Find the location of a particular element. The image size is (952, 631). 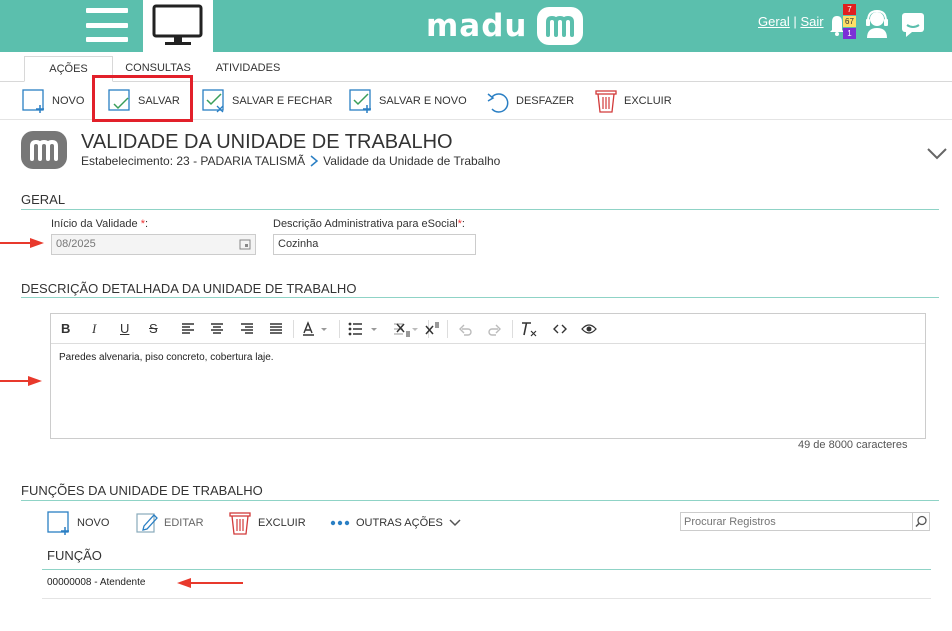

page-title: VALIDADE DA UNIDADE DE TRABALHO is located at coordinates (267, 142).